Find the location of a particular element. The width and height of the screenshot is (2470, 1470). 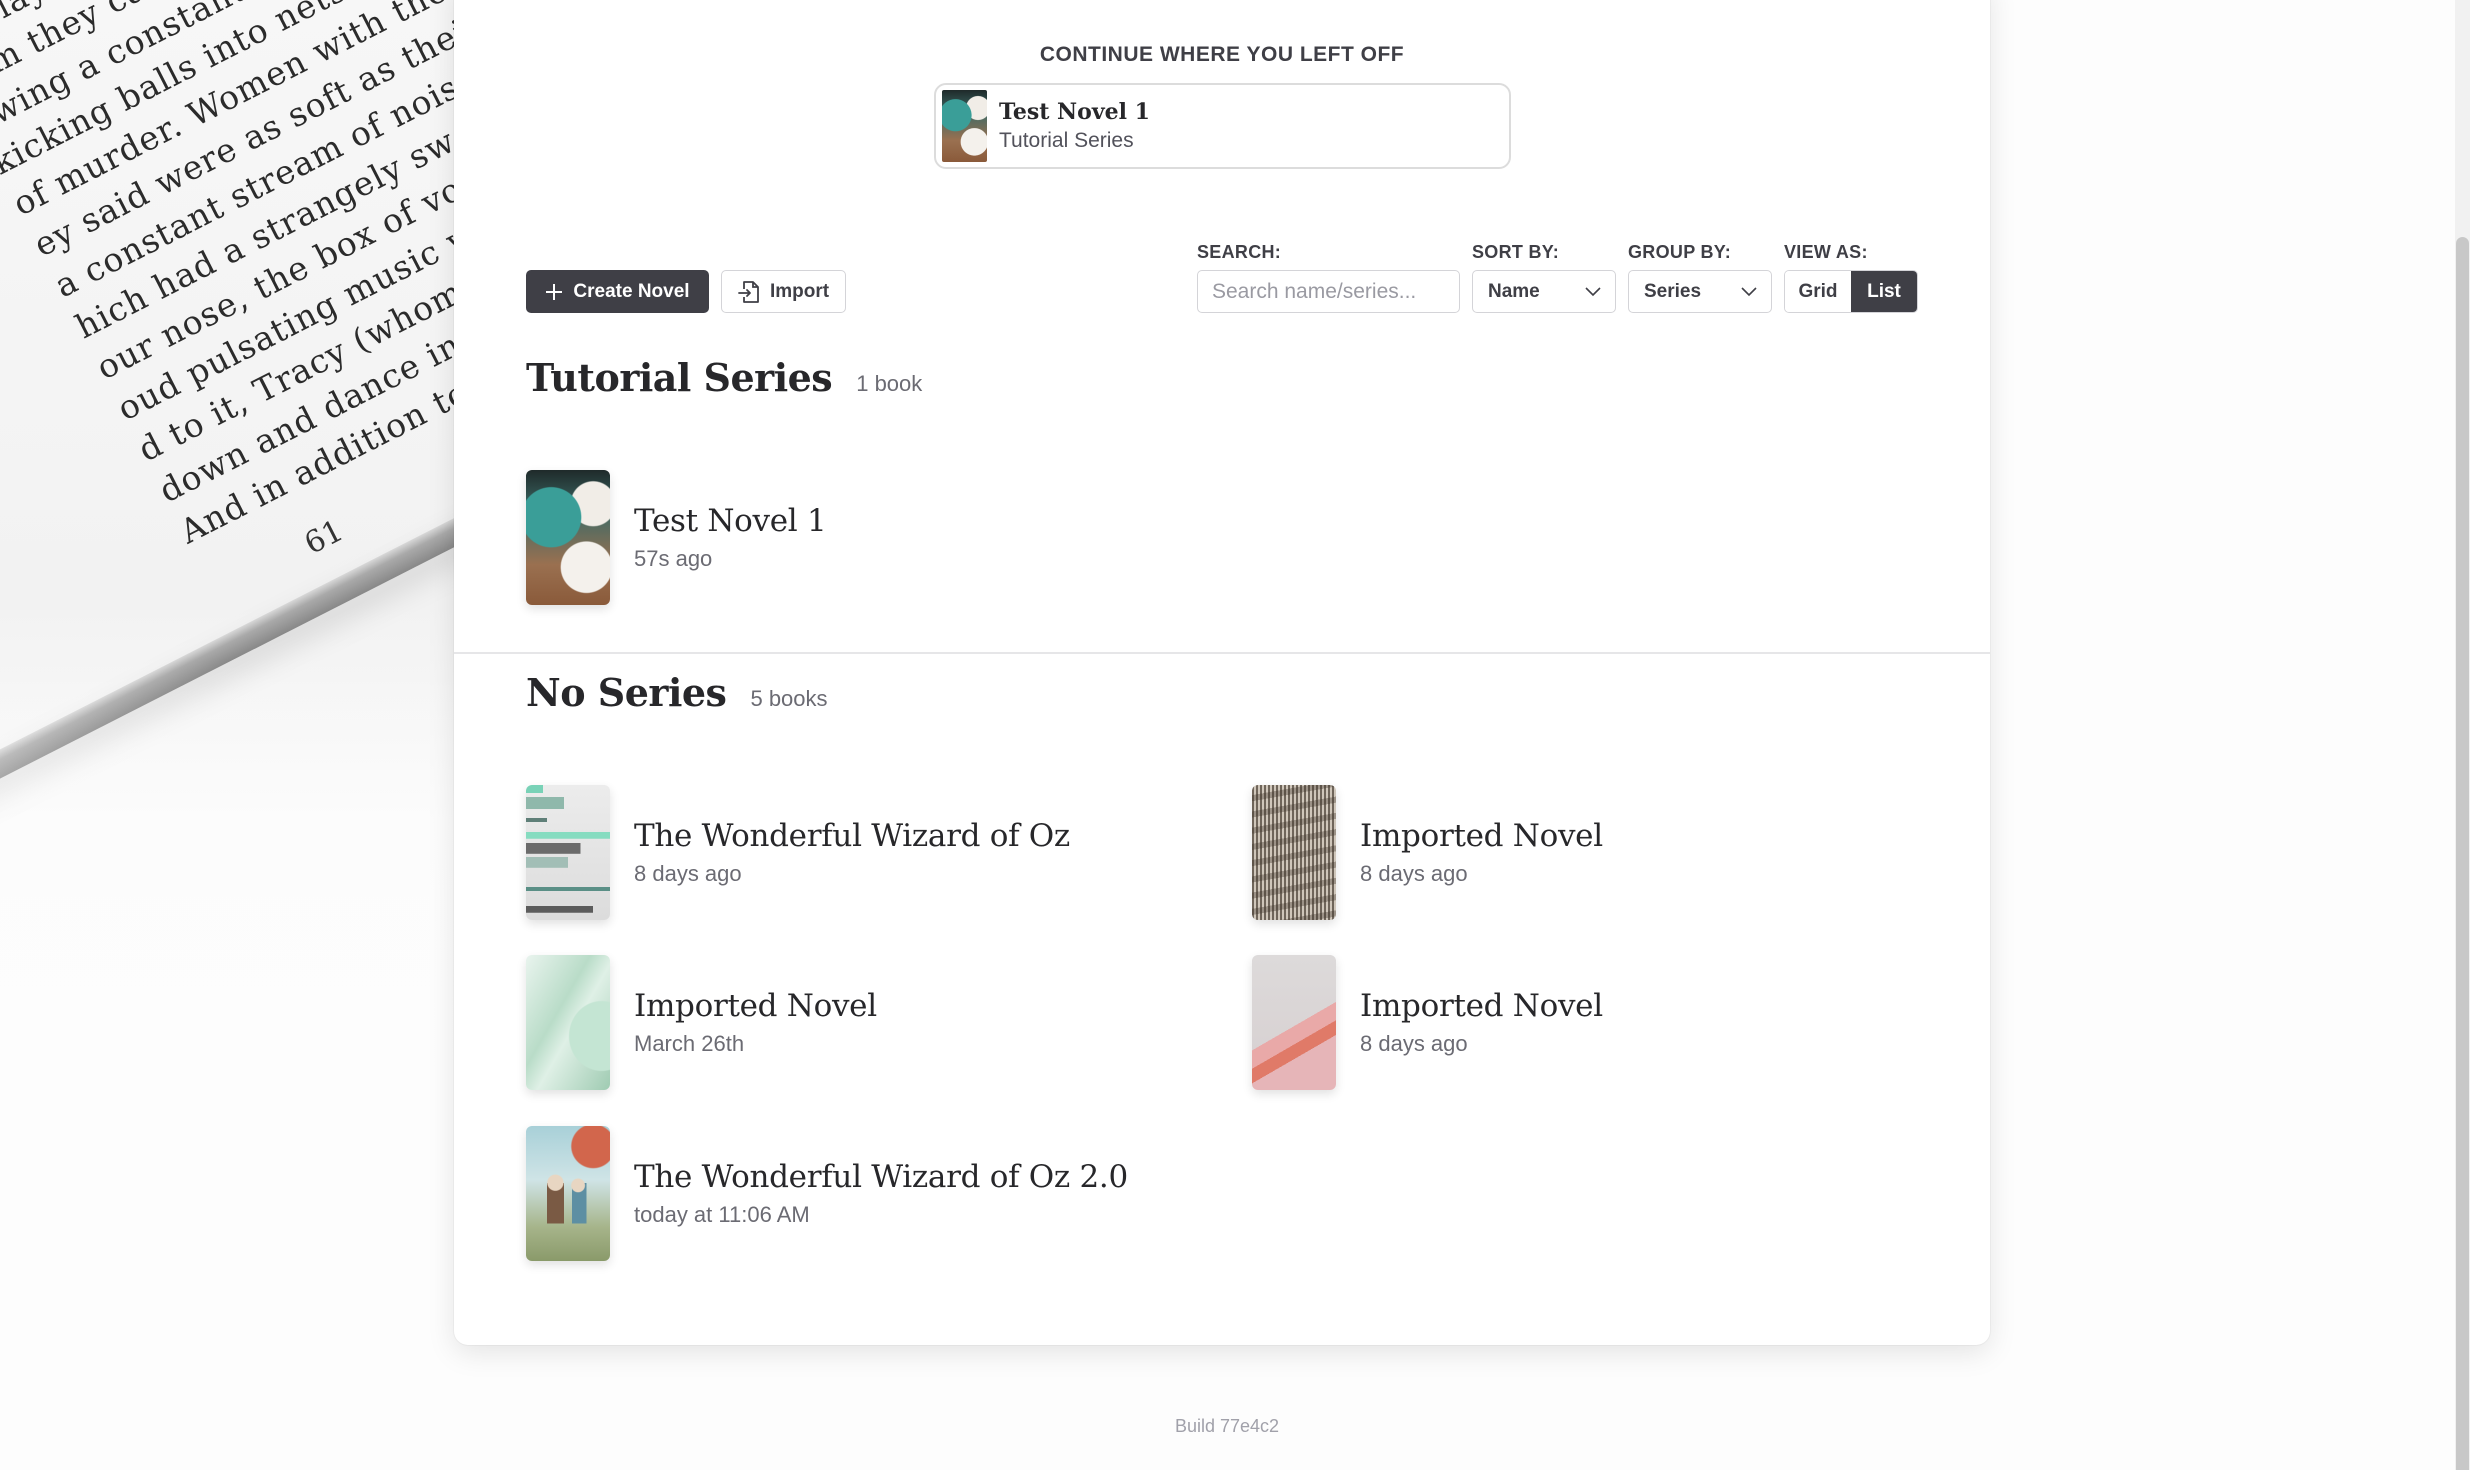

group-select: Series is located at coordinates (1700, 291).